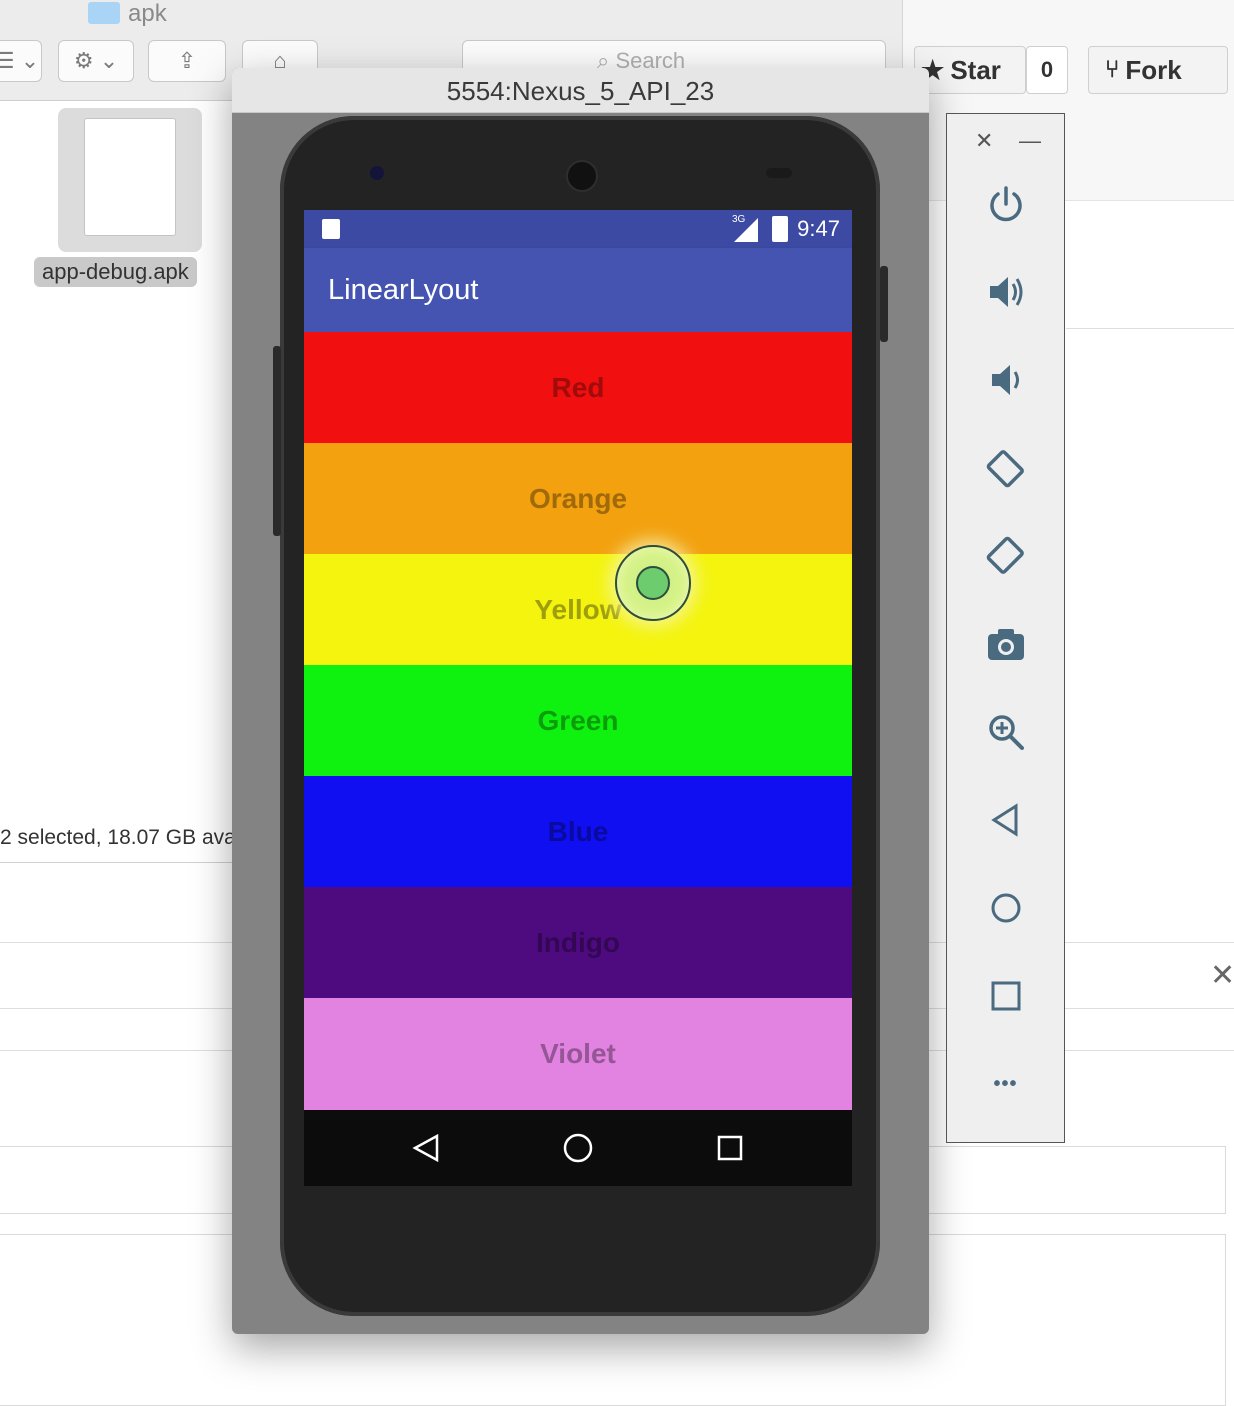 The image size is (1234, 1406). I want to click on volume-up-button, so click(1005, 292).